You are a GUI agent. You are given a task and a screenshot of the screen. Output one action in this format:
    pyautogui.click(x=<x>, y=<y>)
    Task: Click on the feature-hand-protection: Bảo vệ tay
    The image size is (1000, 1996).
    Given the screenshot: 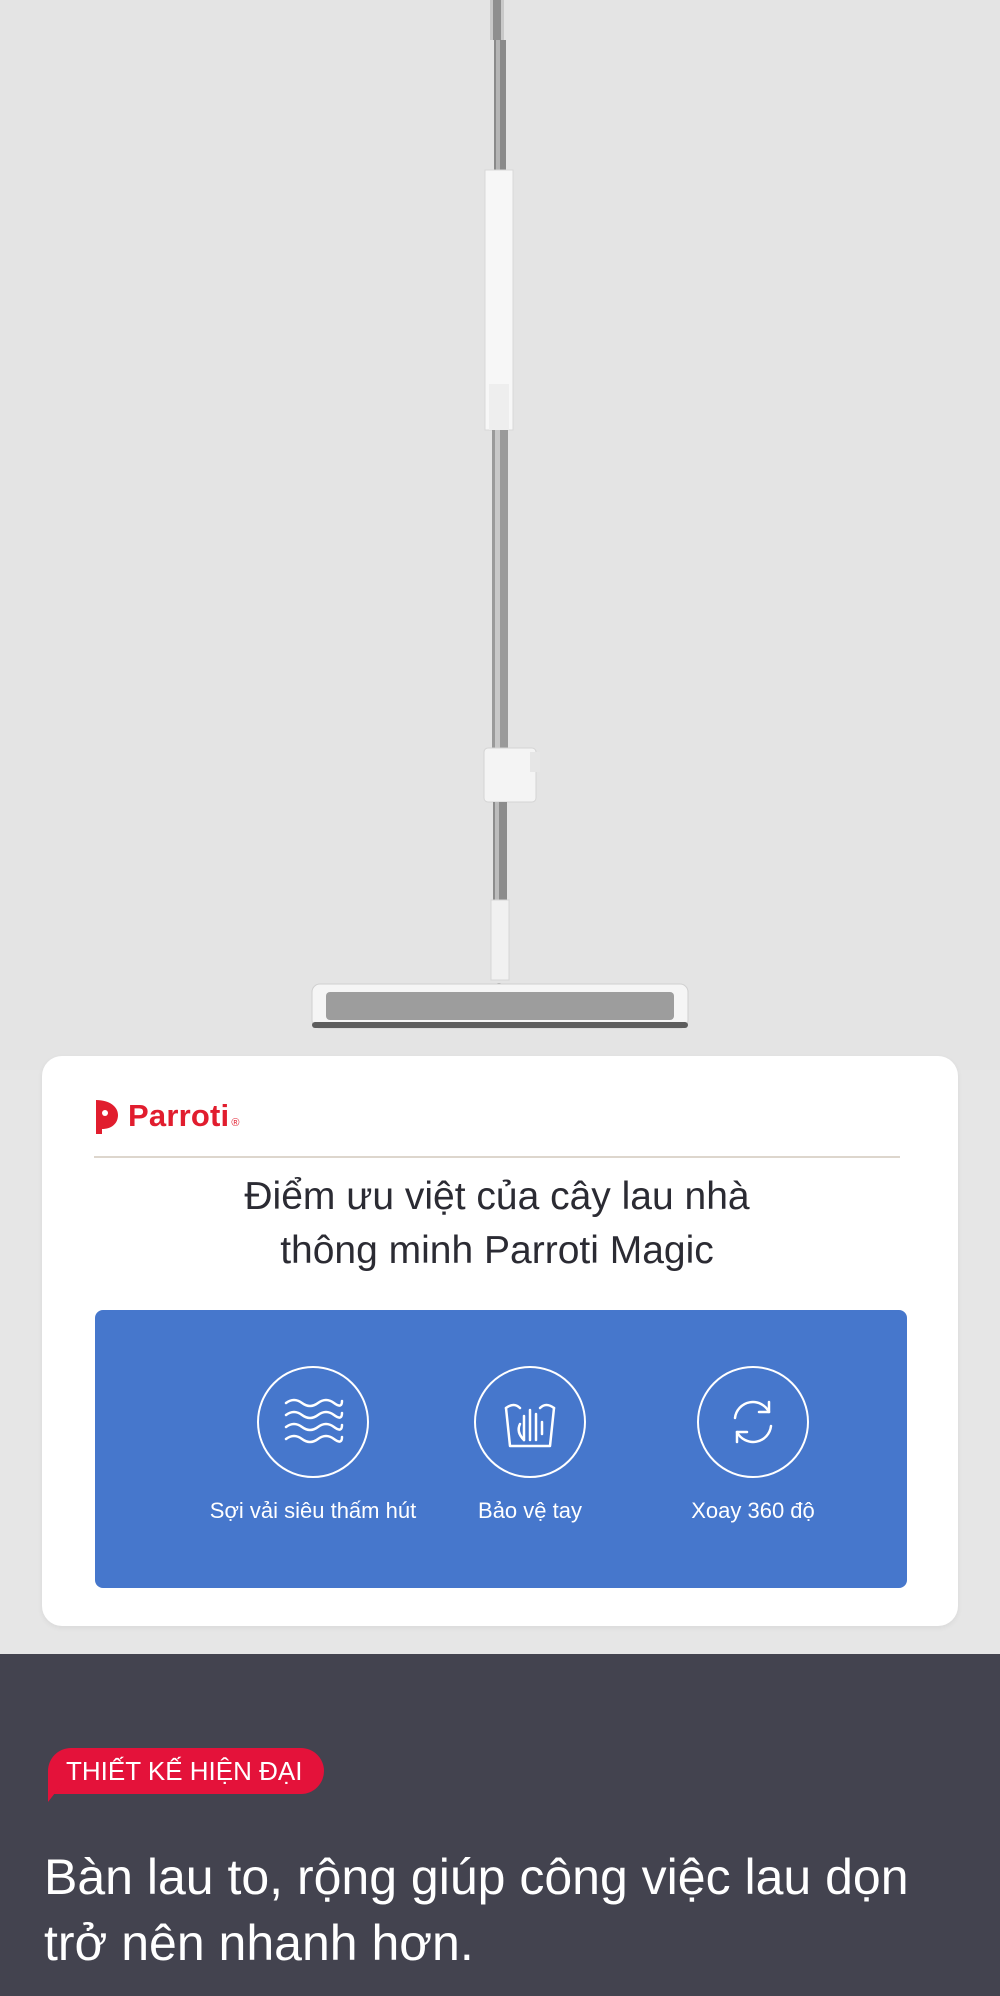 What is the action you would take?
    pyautogui.click(x=530, y=1445)
    